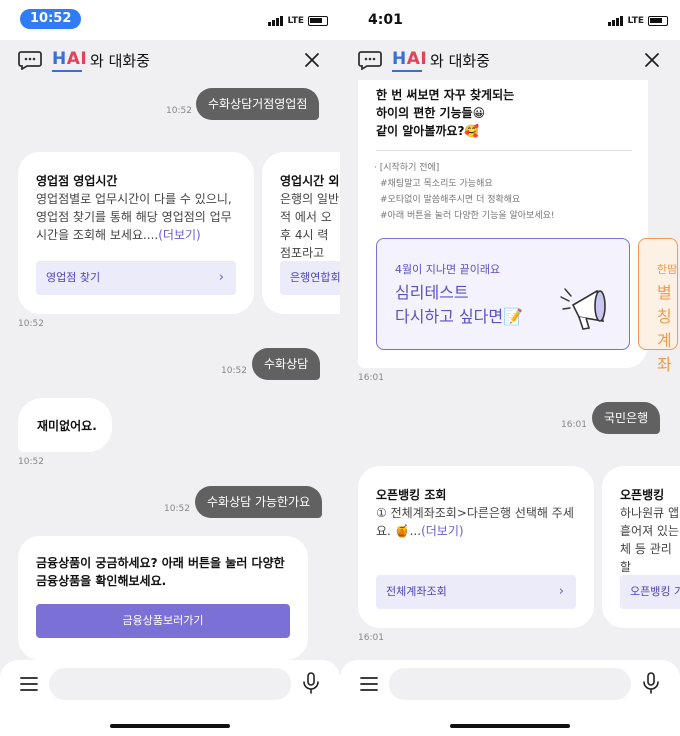 The image size is (680, 736). Describe the element at coordinates (650, 592) in the screenshot. I see `open-banking-button: 오픈뱅킹 가` at that location.